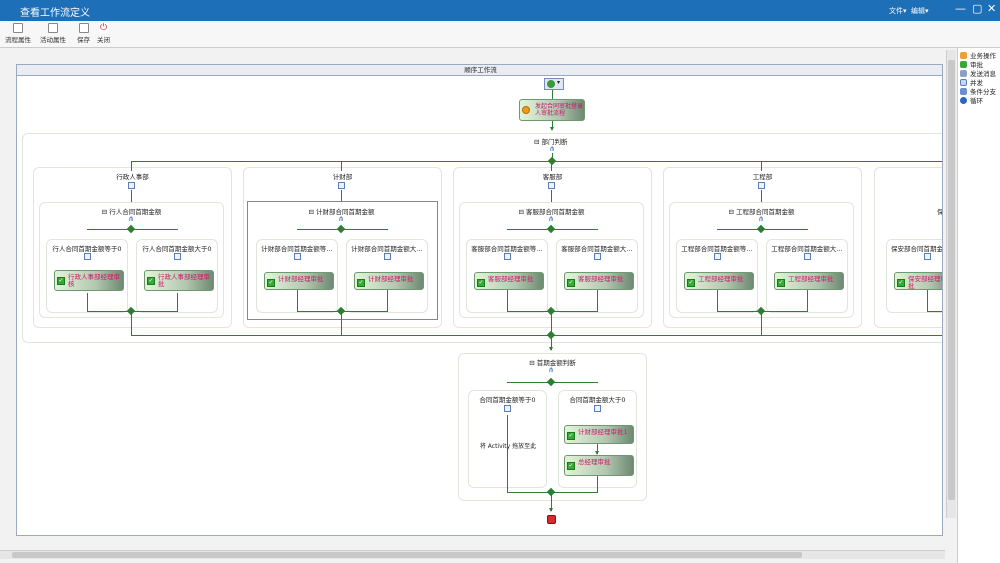  I want to click on title-bar: 查看工作流定义 文件▾ 编辑▾ — ▢ ✕, so click(500, 10).